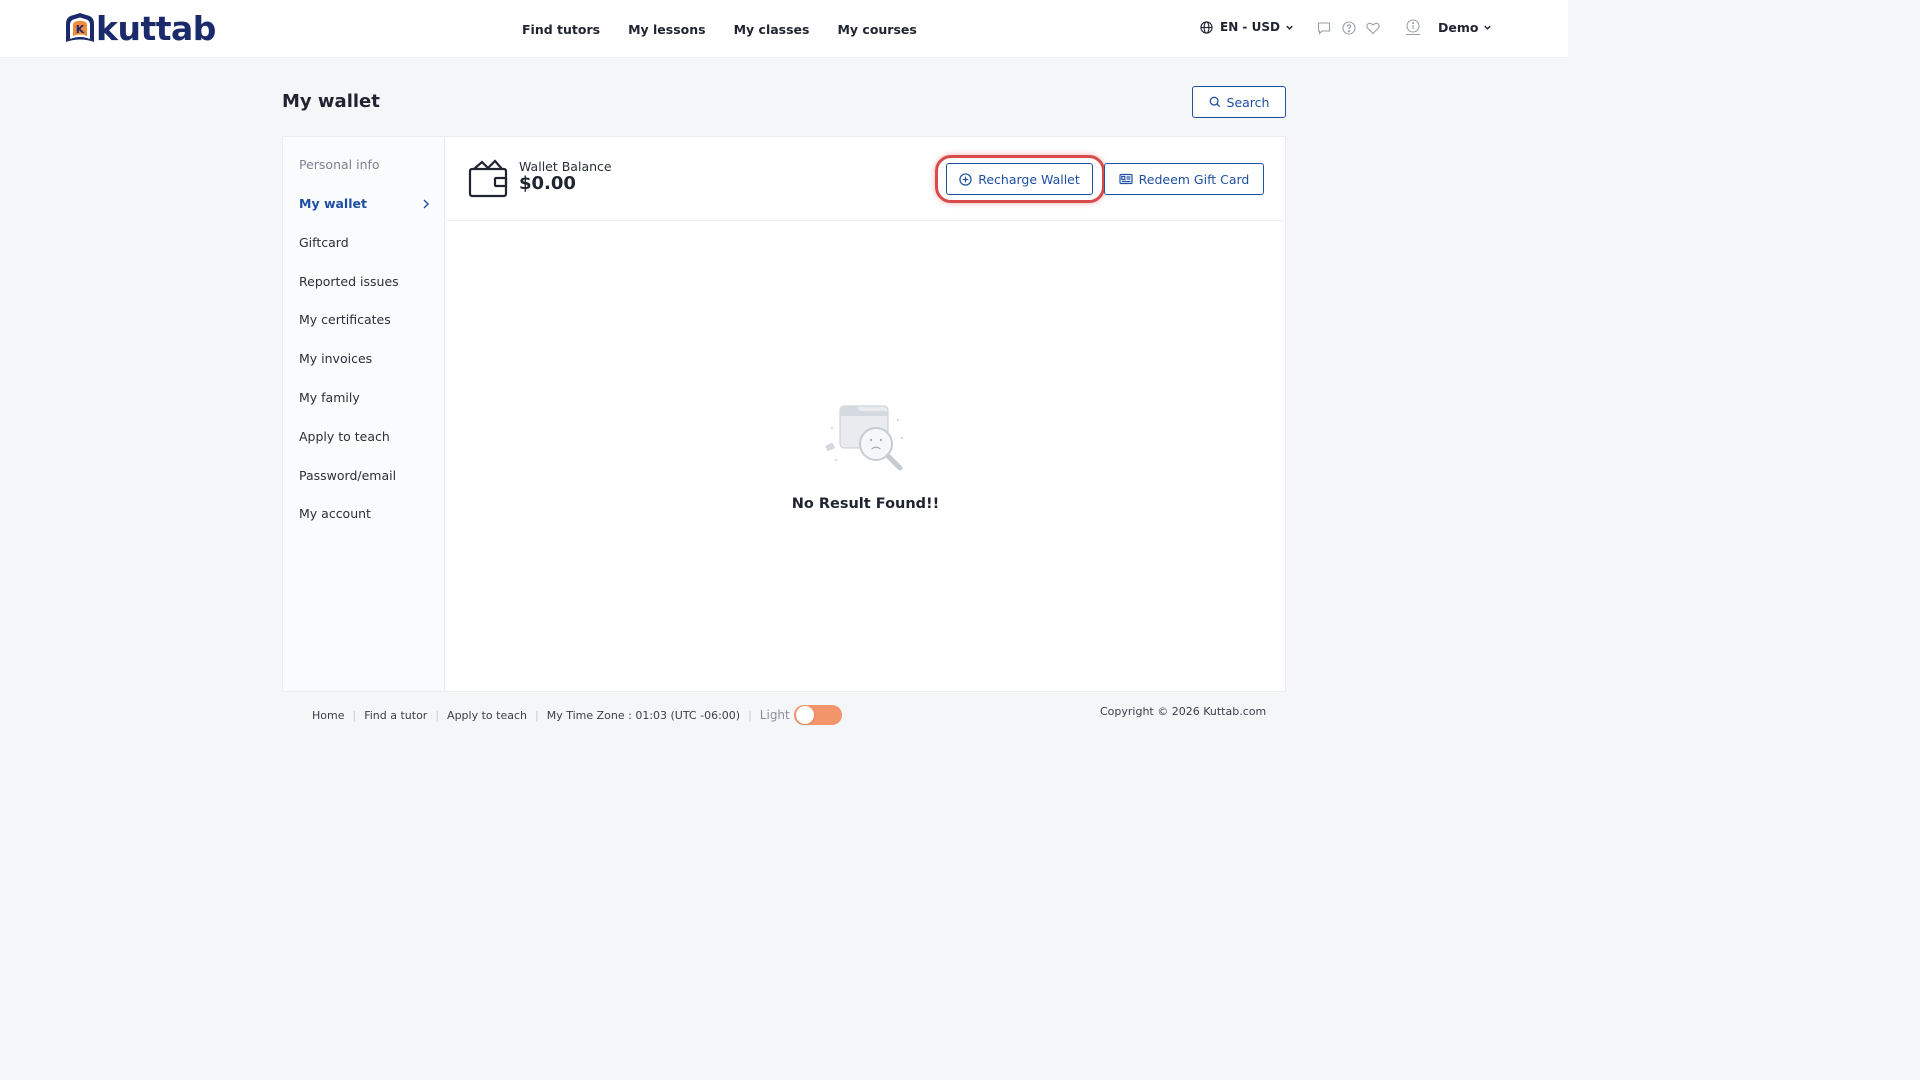  Describe the element at coordinates (1126, 179) in the screenshot. I see `gift-card-icon` at that location.